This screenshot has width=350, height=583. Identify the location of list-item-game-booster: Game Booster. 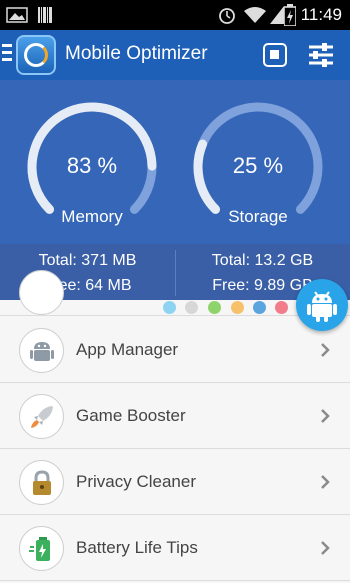
(175, 416).